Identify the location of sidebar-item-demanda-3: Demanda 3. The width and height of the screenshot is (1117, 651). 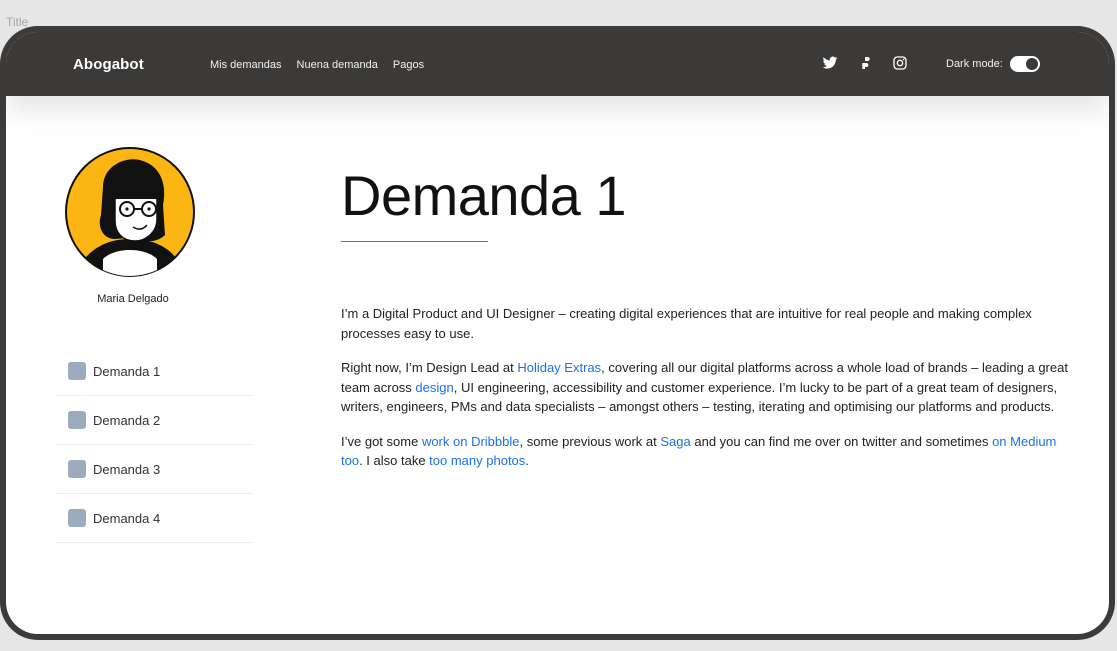
(154, 469).